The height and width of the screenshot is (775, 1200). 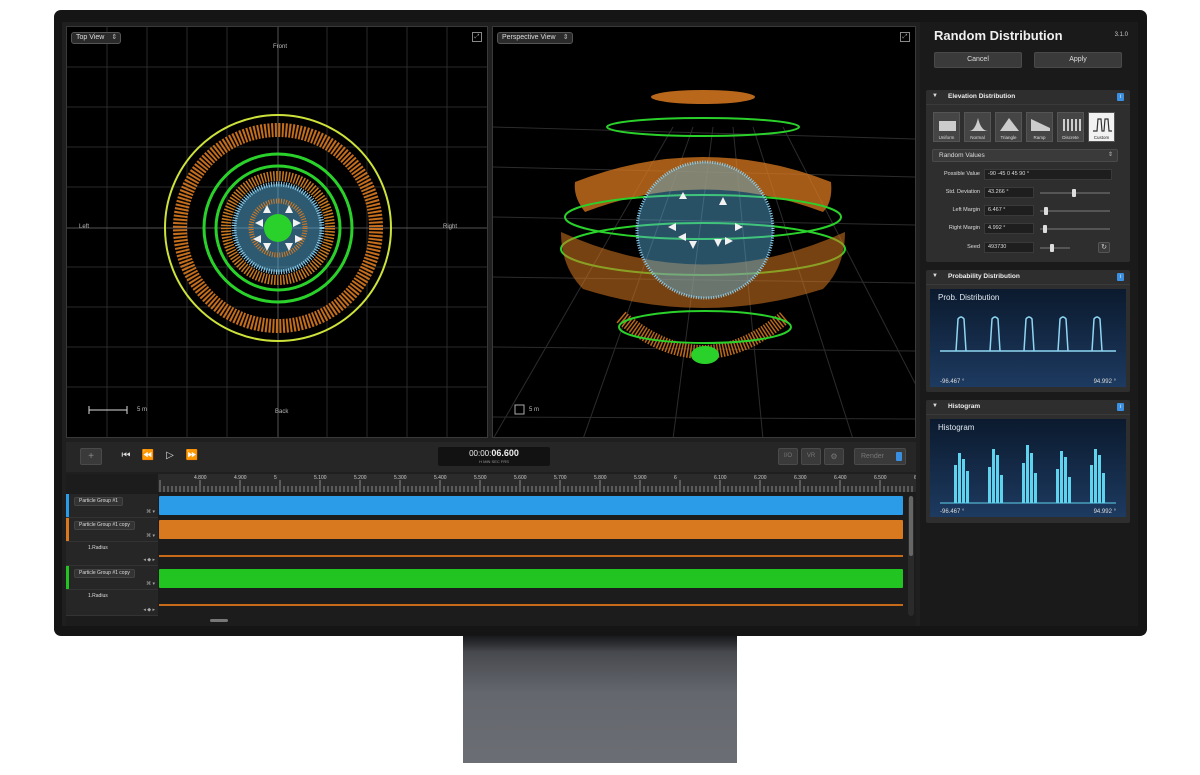 What do you see at coordinates (1009, 247) in the screenshot?
I see `seed-input: 493730` at bounding box center [1009, 247].